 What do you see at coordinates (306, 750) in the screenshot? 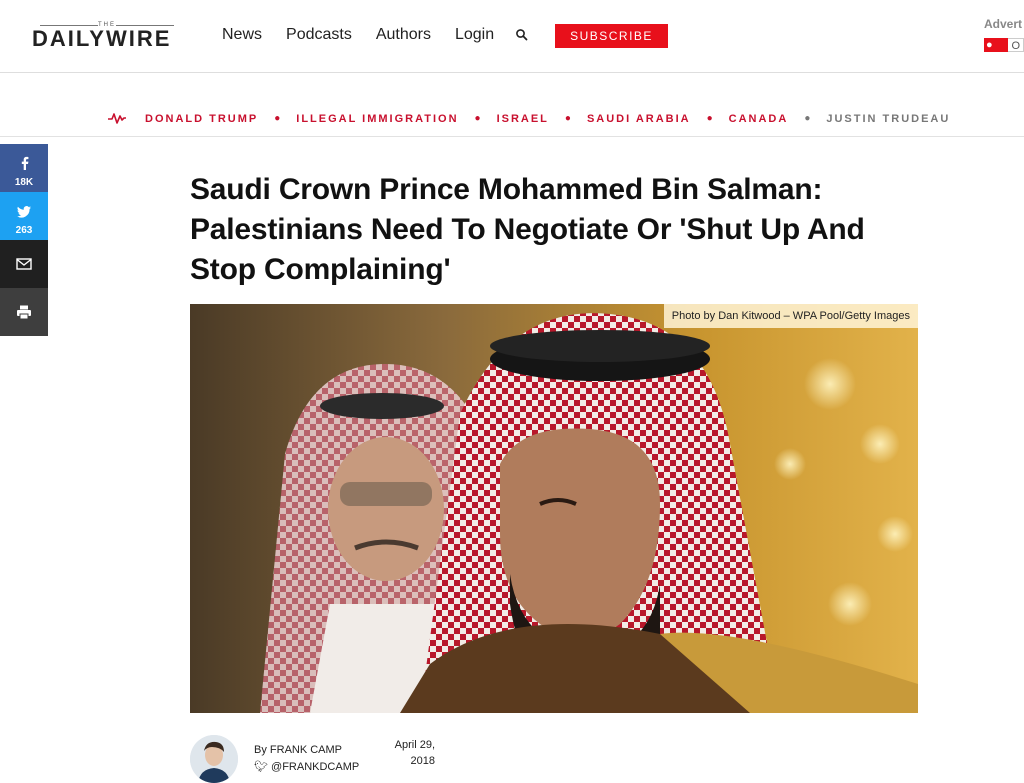
I see `author-link: FRANK CAMP` at bounding box center [306, 750].